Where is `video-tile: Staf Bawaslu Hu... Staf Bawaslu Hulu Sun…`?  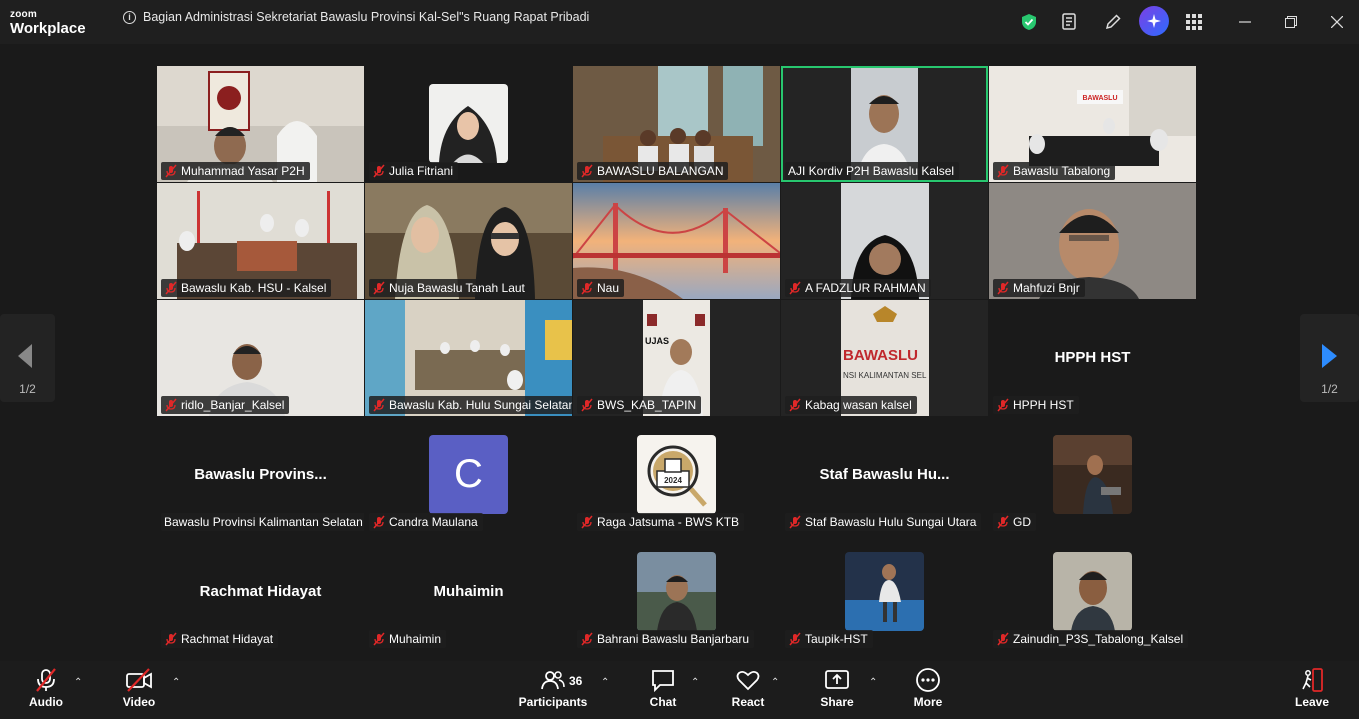 video-tile: Staf Bawaslu Hu... Staf Bawaslu Hulu Sun… is located at coordinates (884, 475).